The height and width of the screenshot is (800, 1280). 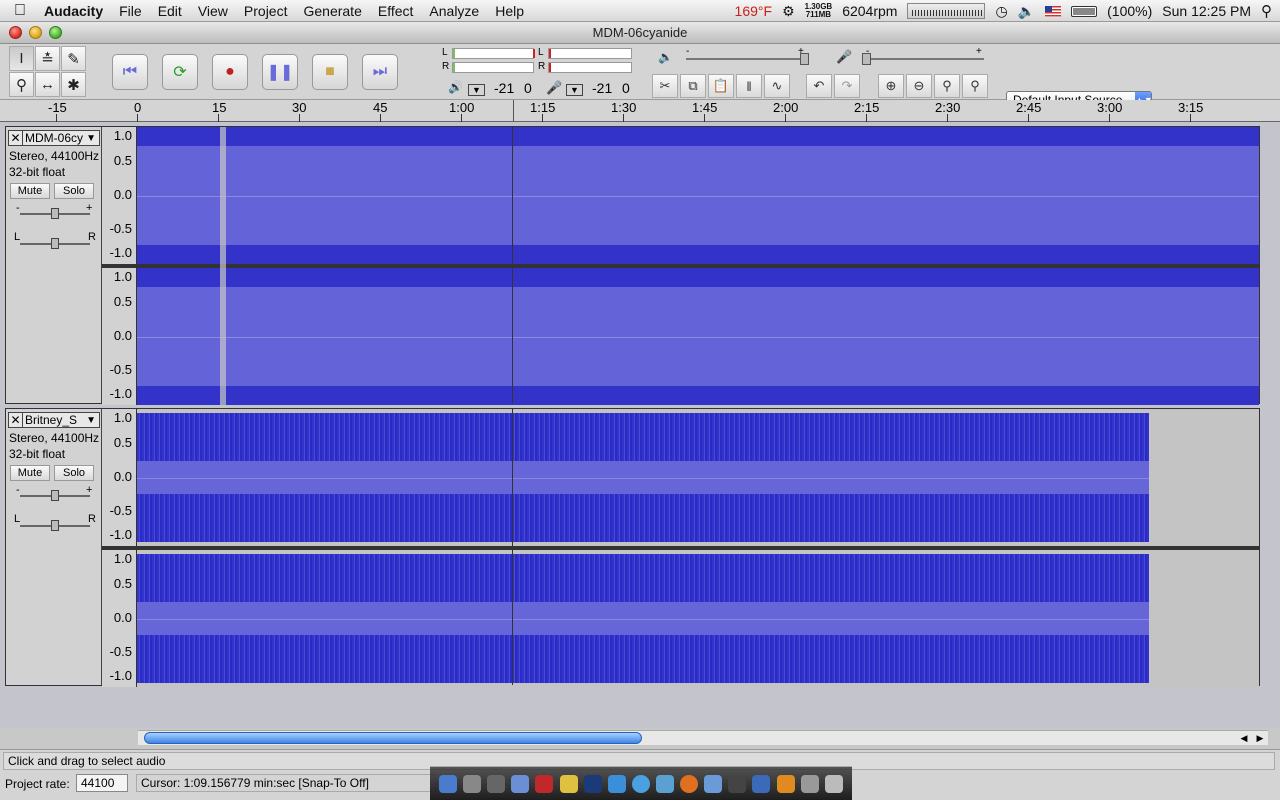 What do you see at coordinates (230, 72) in the screenshot?
I see `record-button: ●` at bounding box center [230, 72].